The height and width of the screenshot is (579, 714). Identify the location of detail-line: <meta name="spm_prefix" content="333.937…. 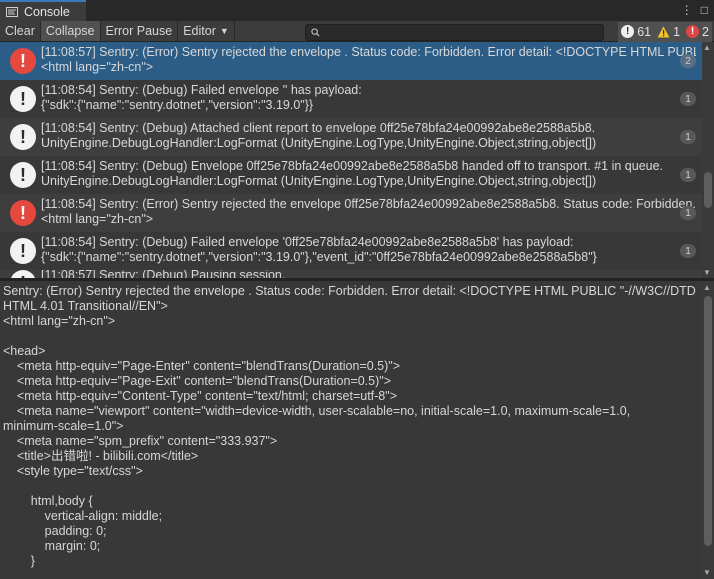
(140, 441).